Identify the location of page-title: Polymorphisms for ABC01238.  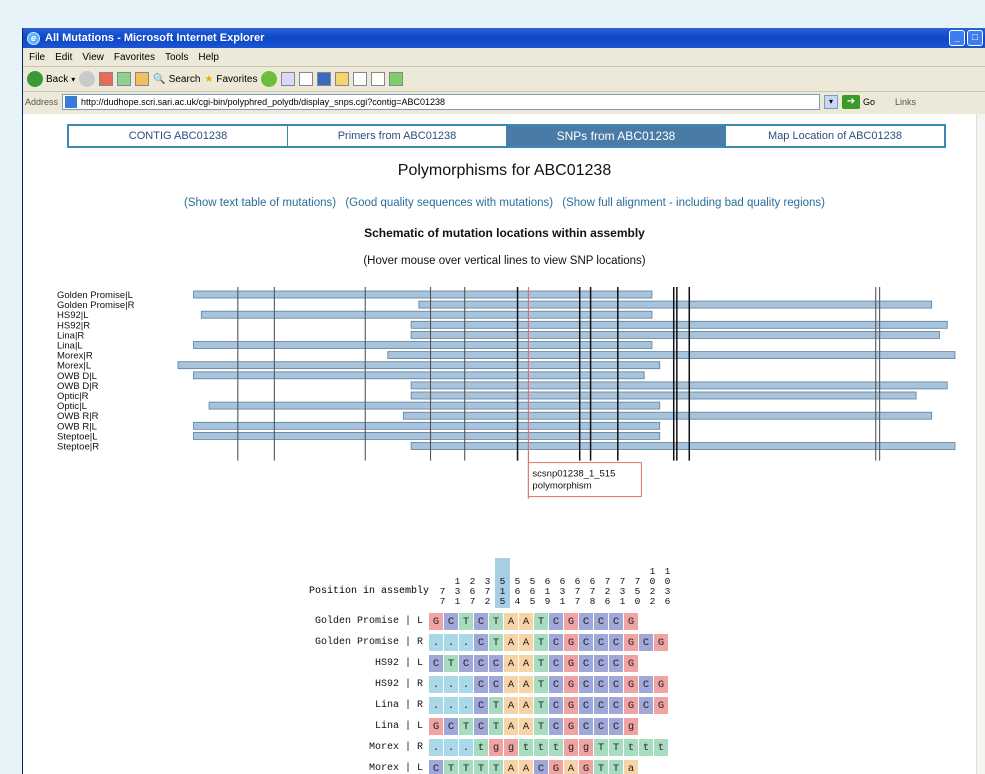
(504, 170).